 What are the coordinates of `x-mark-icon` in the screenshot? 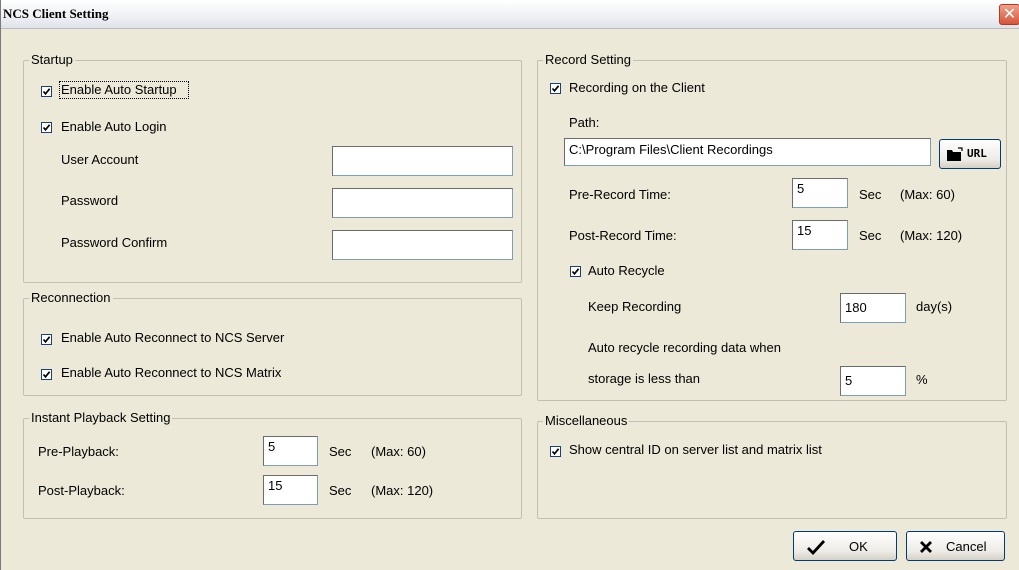 It's located at (926, 547).